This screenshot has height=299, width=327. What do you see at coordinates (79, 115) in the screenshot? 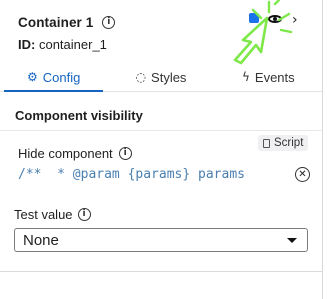
I see `section-title: Component visibility` at bounding box center [79, 115].